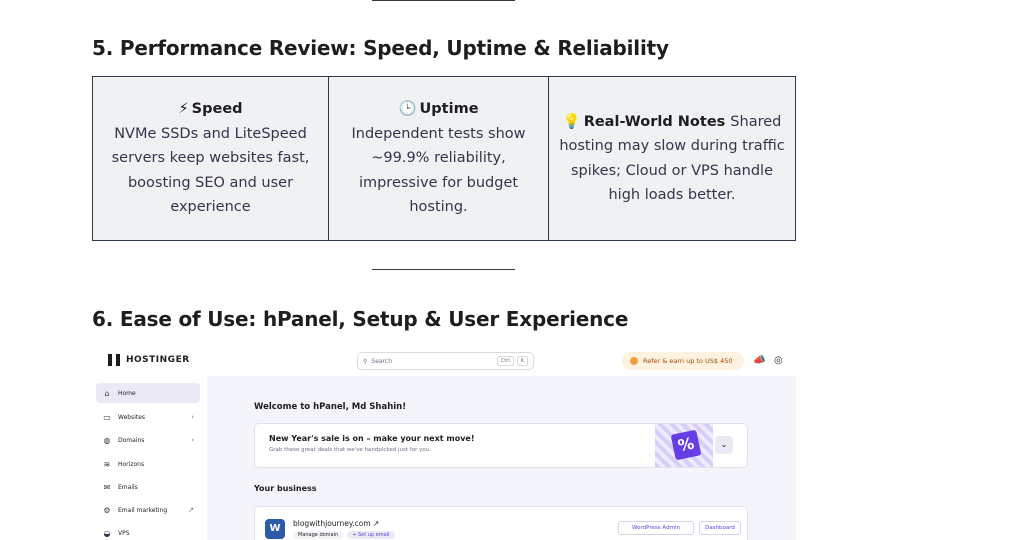 Image resolution: width=1024 pixels, height=540 pixels. Describe the element at coordinates (656, 528) in the screenshot. I see `wordpress-admin-button: WordPress Admin` at that location.